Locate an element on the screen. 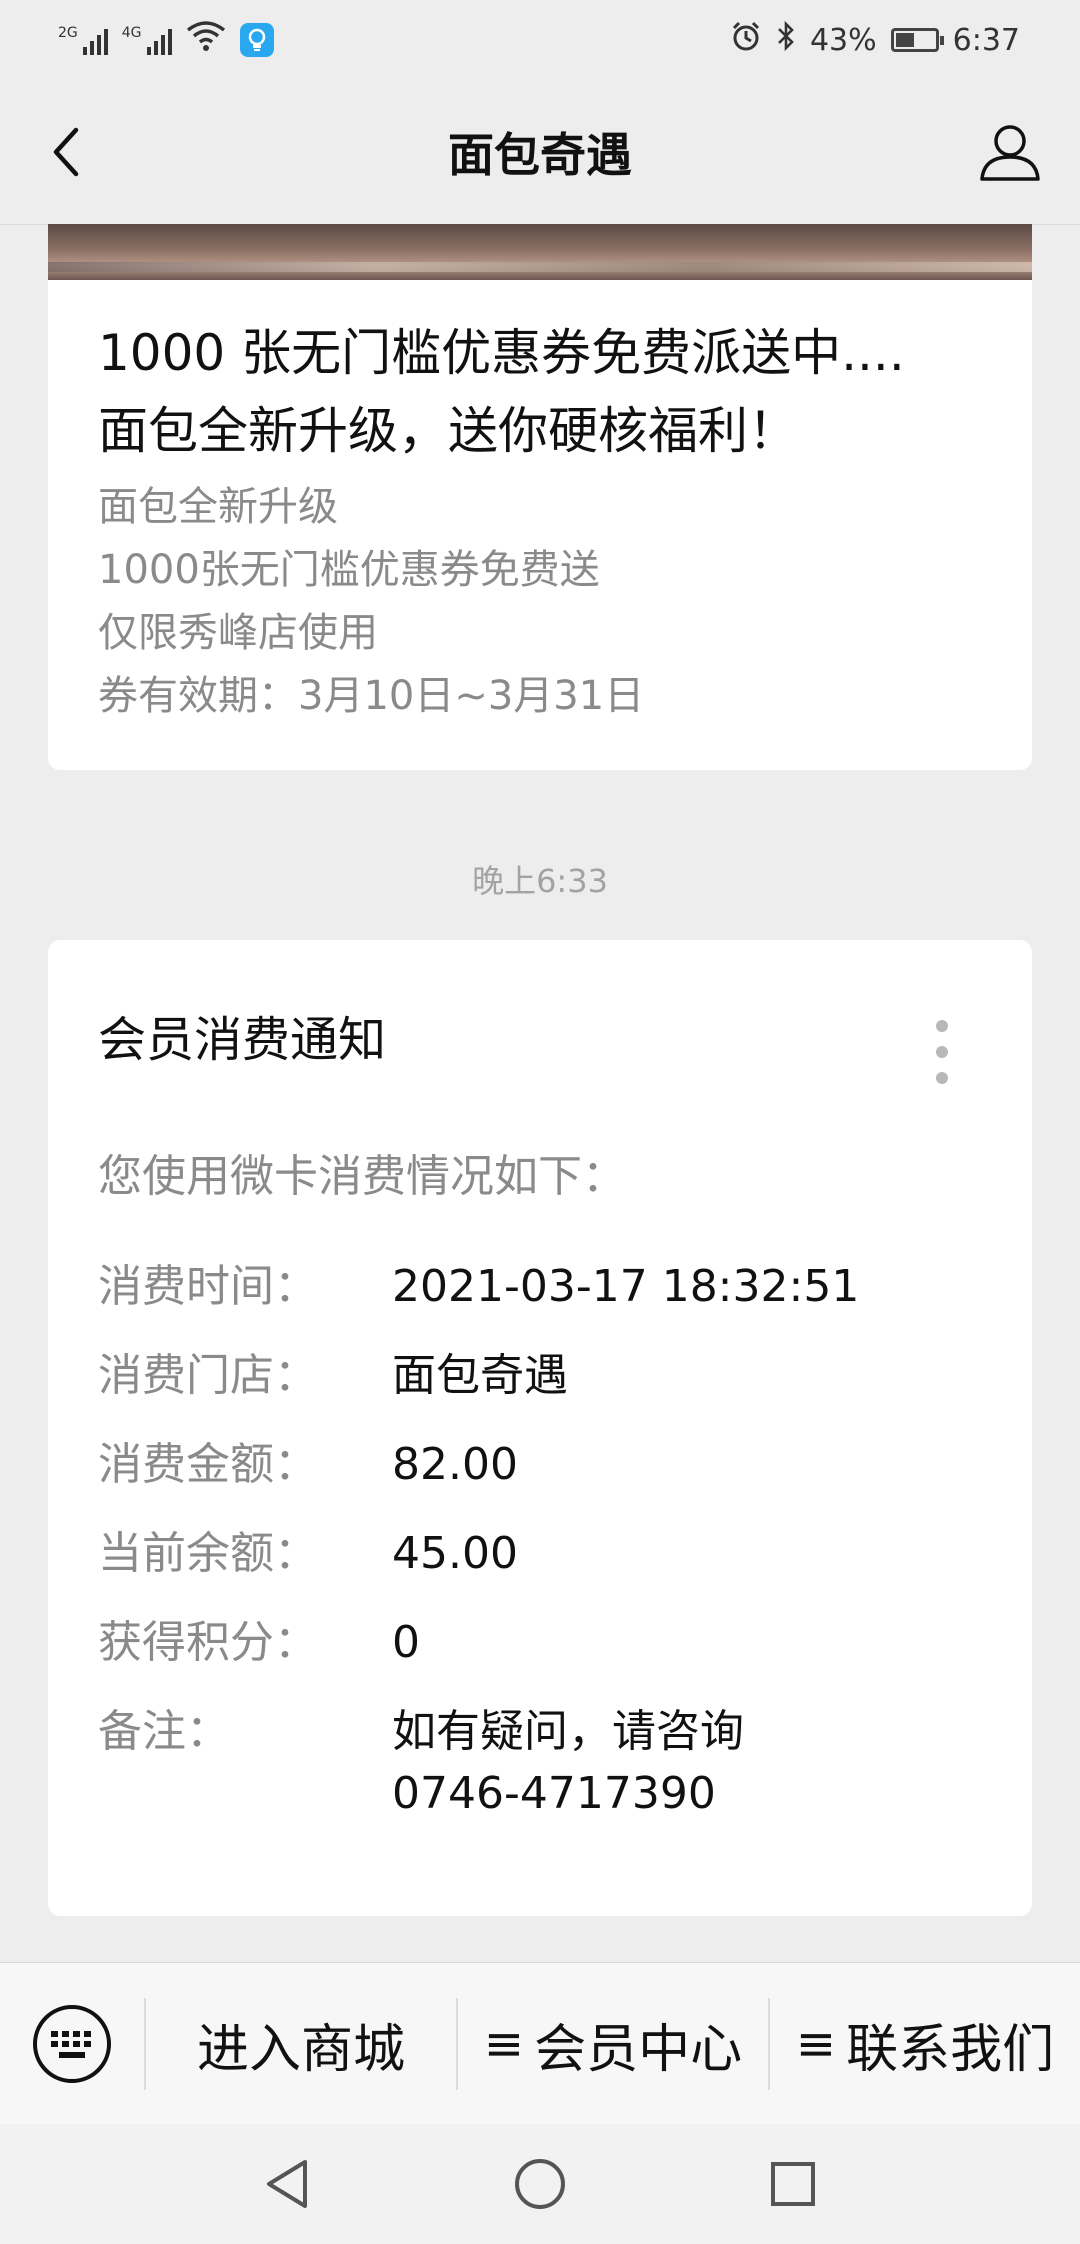 Image resolution: width=1080 pixels, height=2244 pixels. article-desc-line: 券有效期：3月10日~3月31日 is located at coordinates (371, 696).